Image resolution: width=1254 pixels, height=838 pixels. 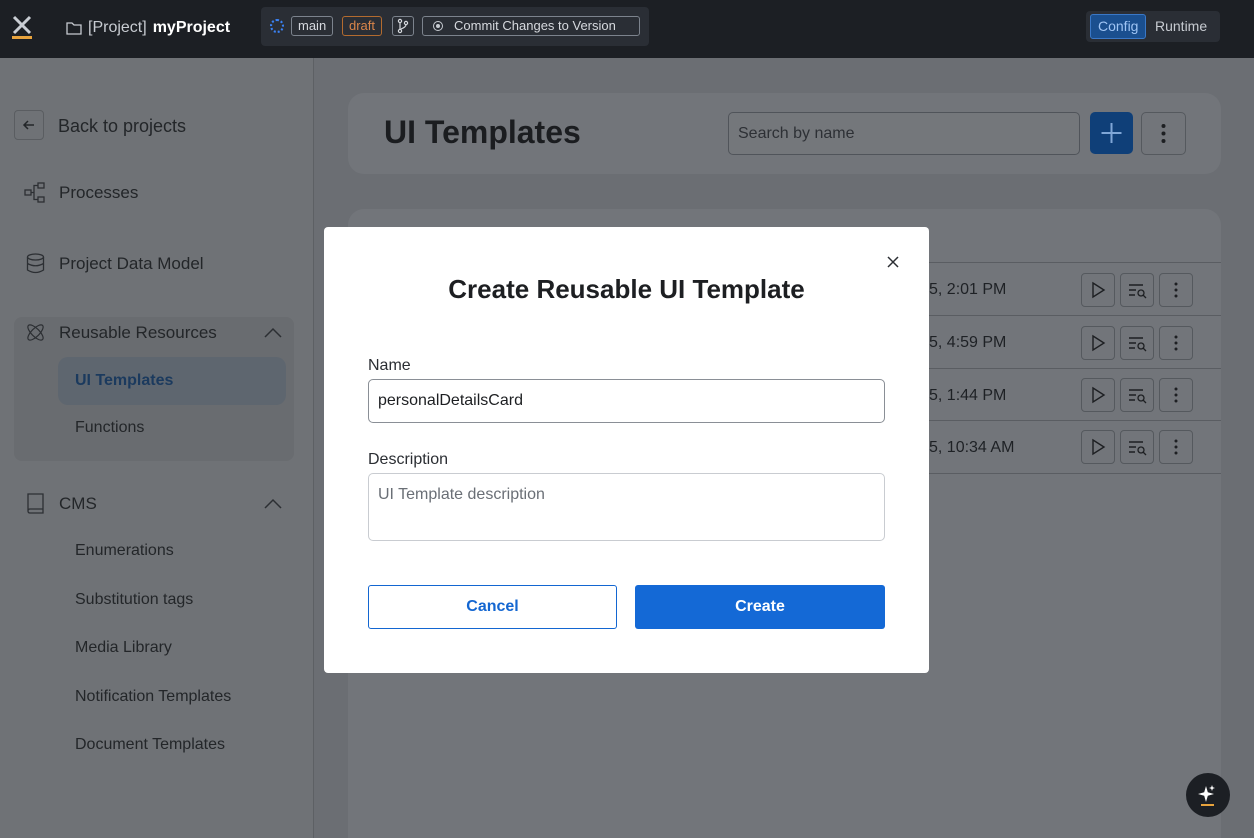 I want to click on ai-assistant-button, so click(x=1208, y=795).